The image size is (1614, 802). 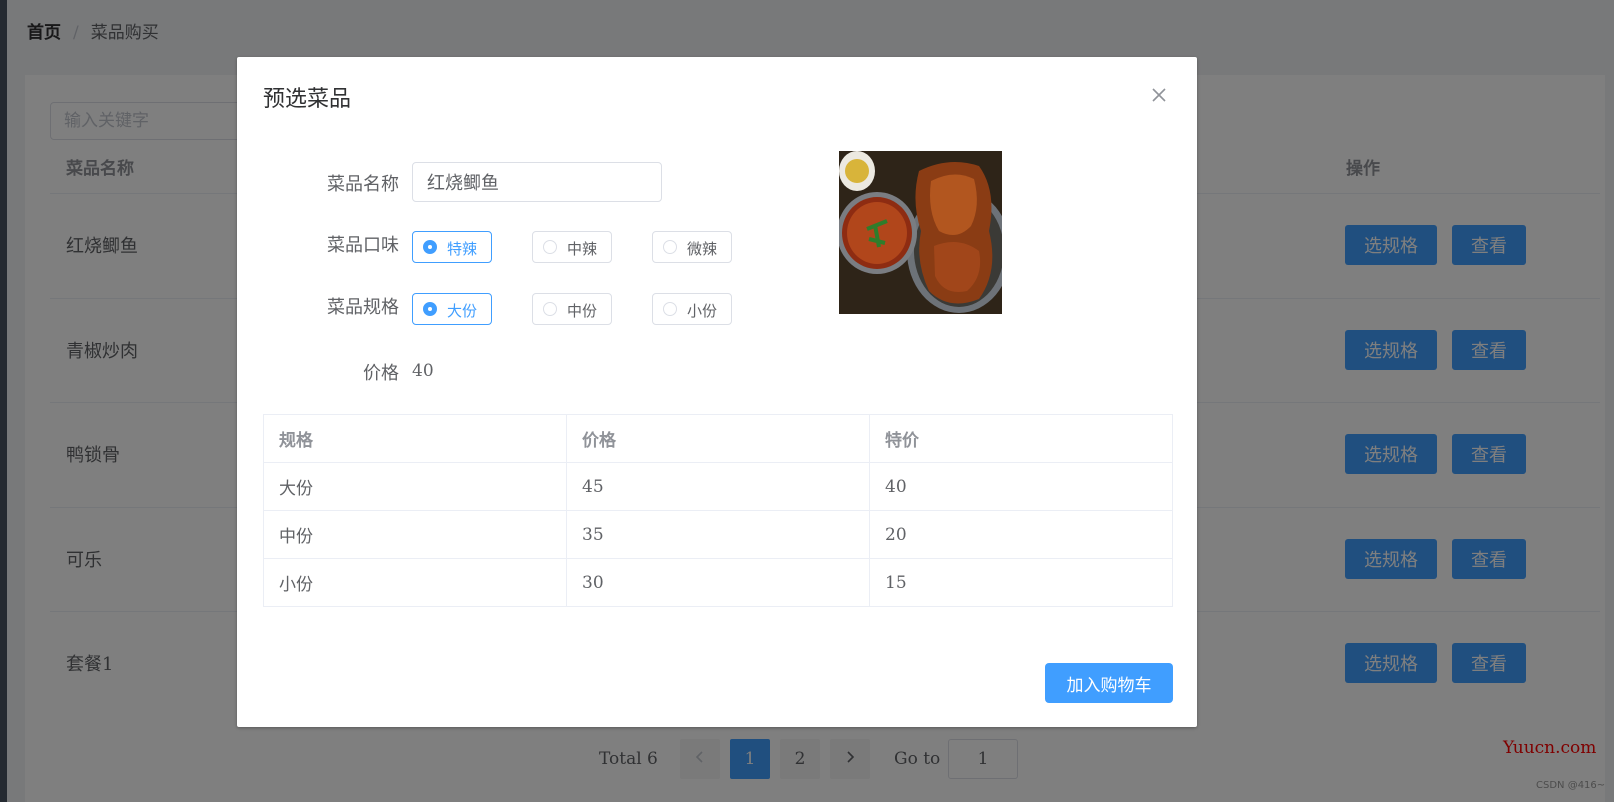 I want to click on spec-cell-price: 30, so click(x=718, y=582).